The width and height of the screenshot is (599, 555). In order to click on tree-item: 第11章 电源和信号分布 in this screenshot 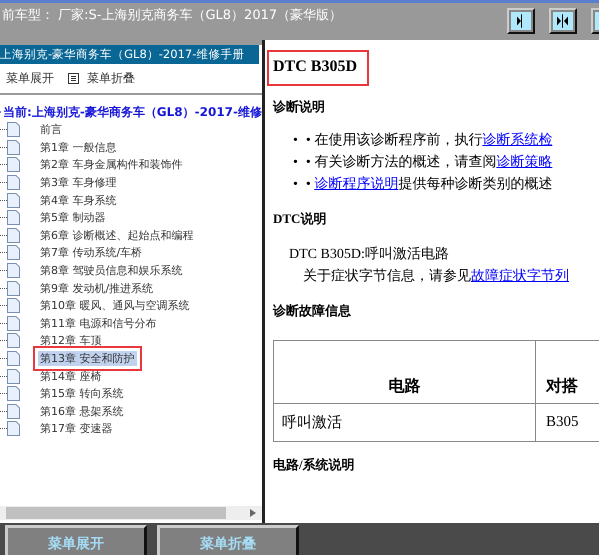, I will do `click(98, 323)`.